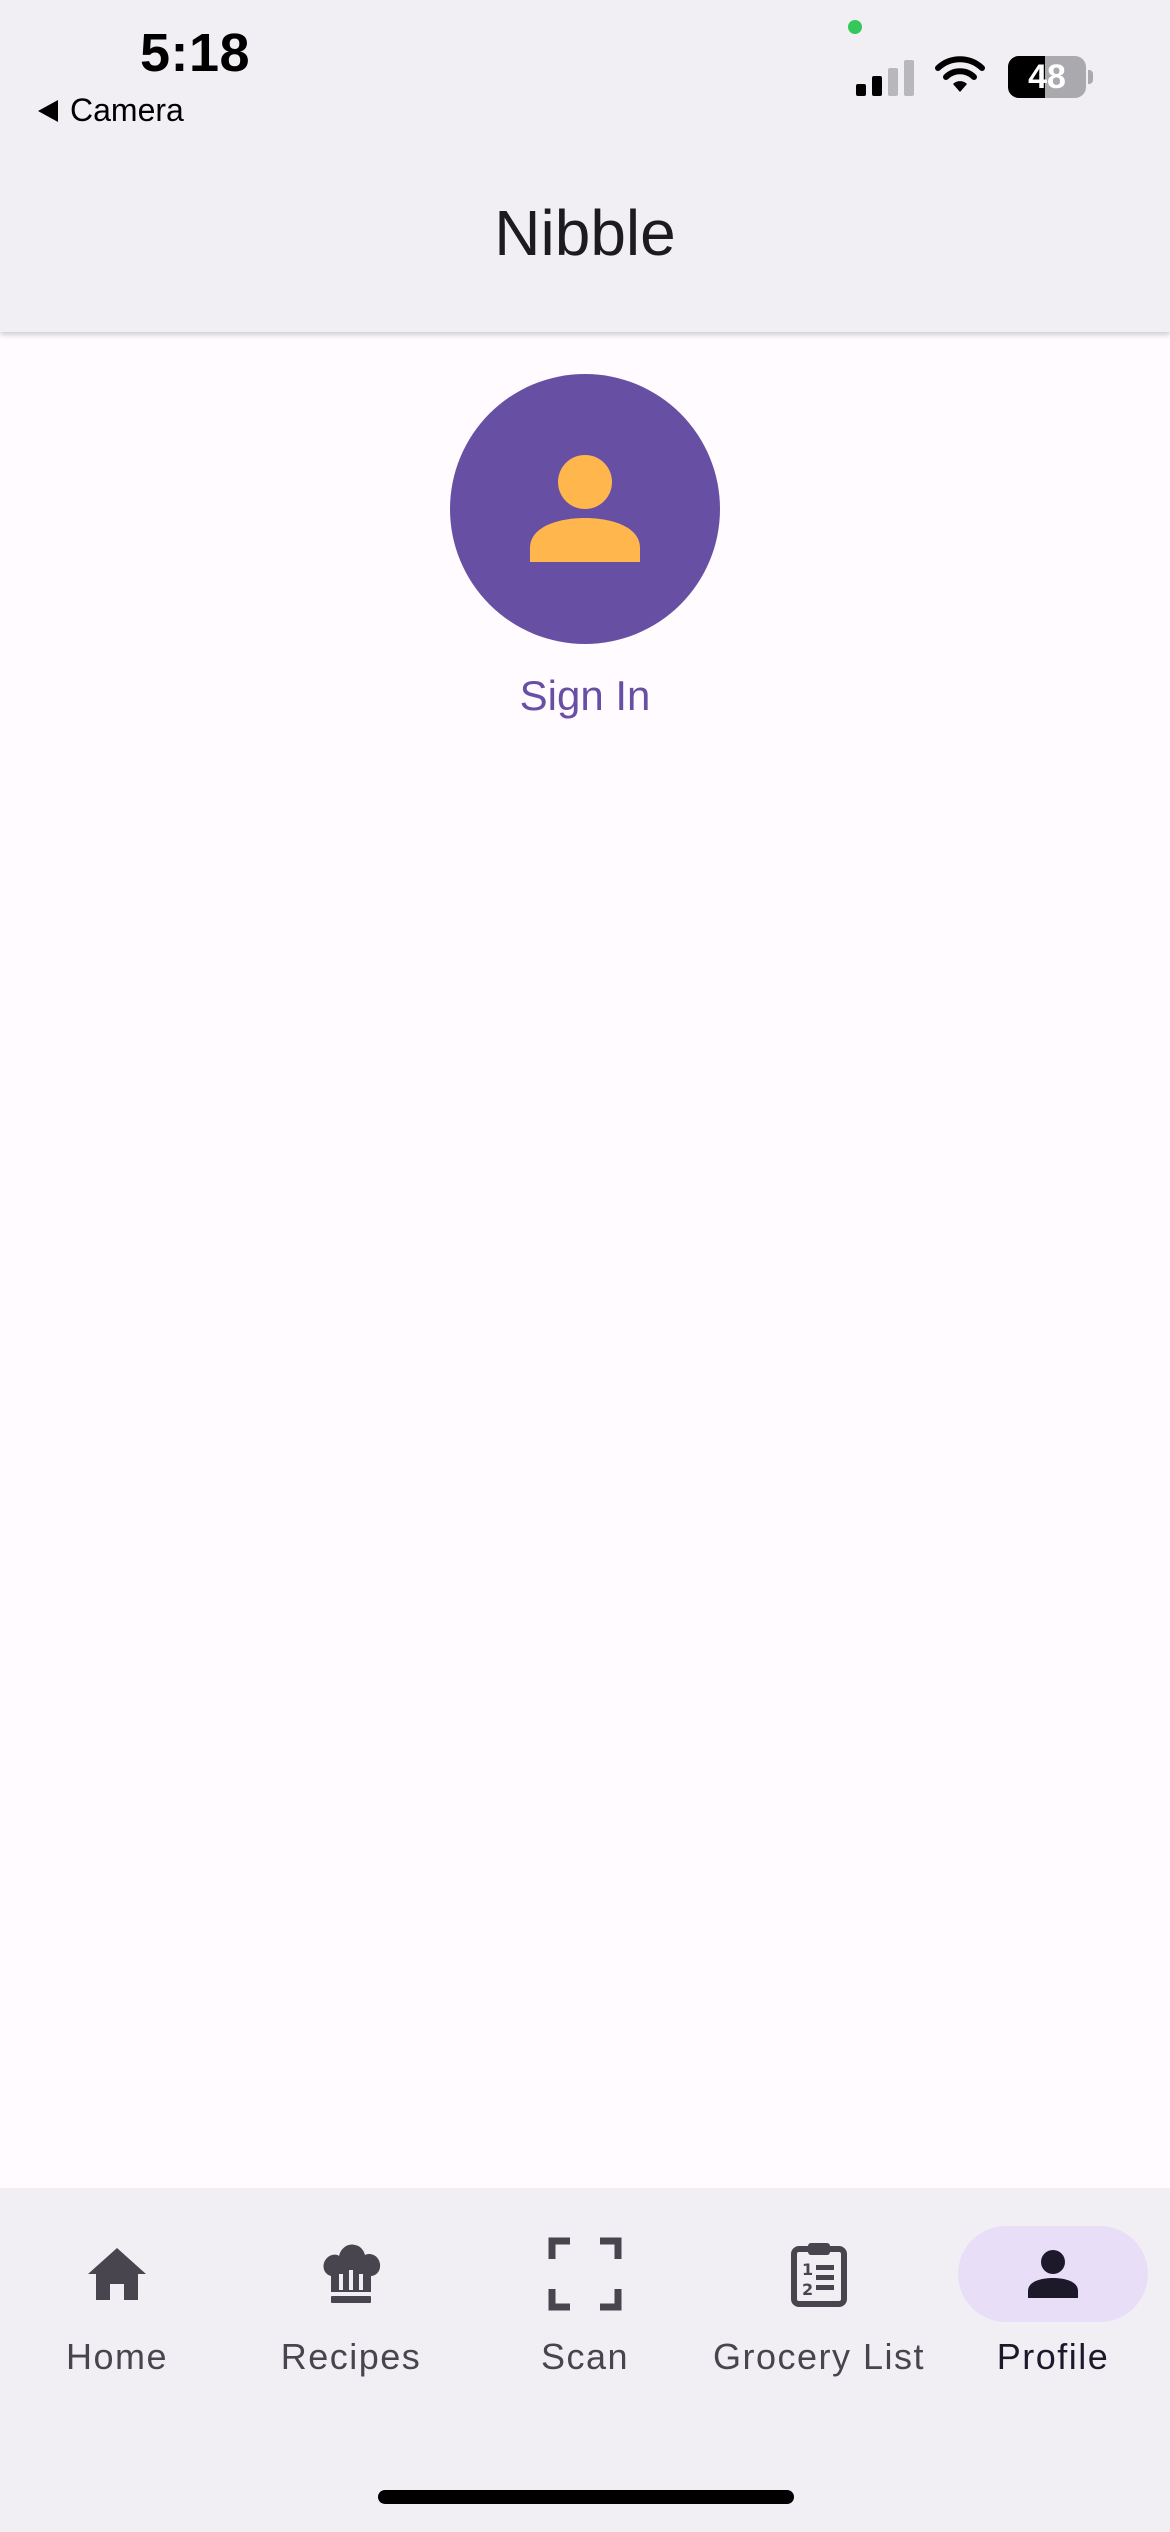 The height and width of the screenshot is (2532, 1170). I want to click on nav-item-home: Home, so click(117, 2303).